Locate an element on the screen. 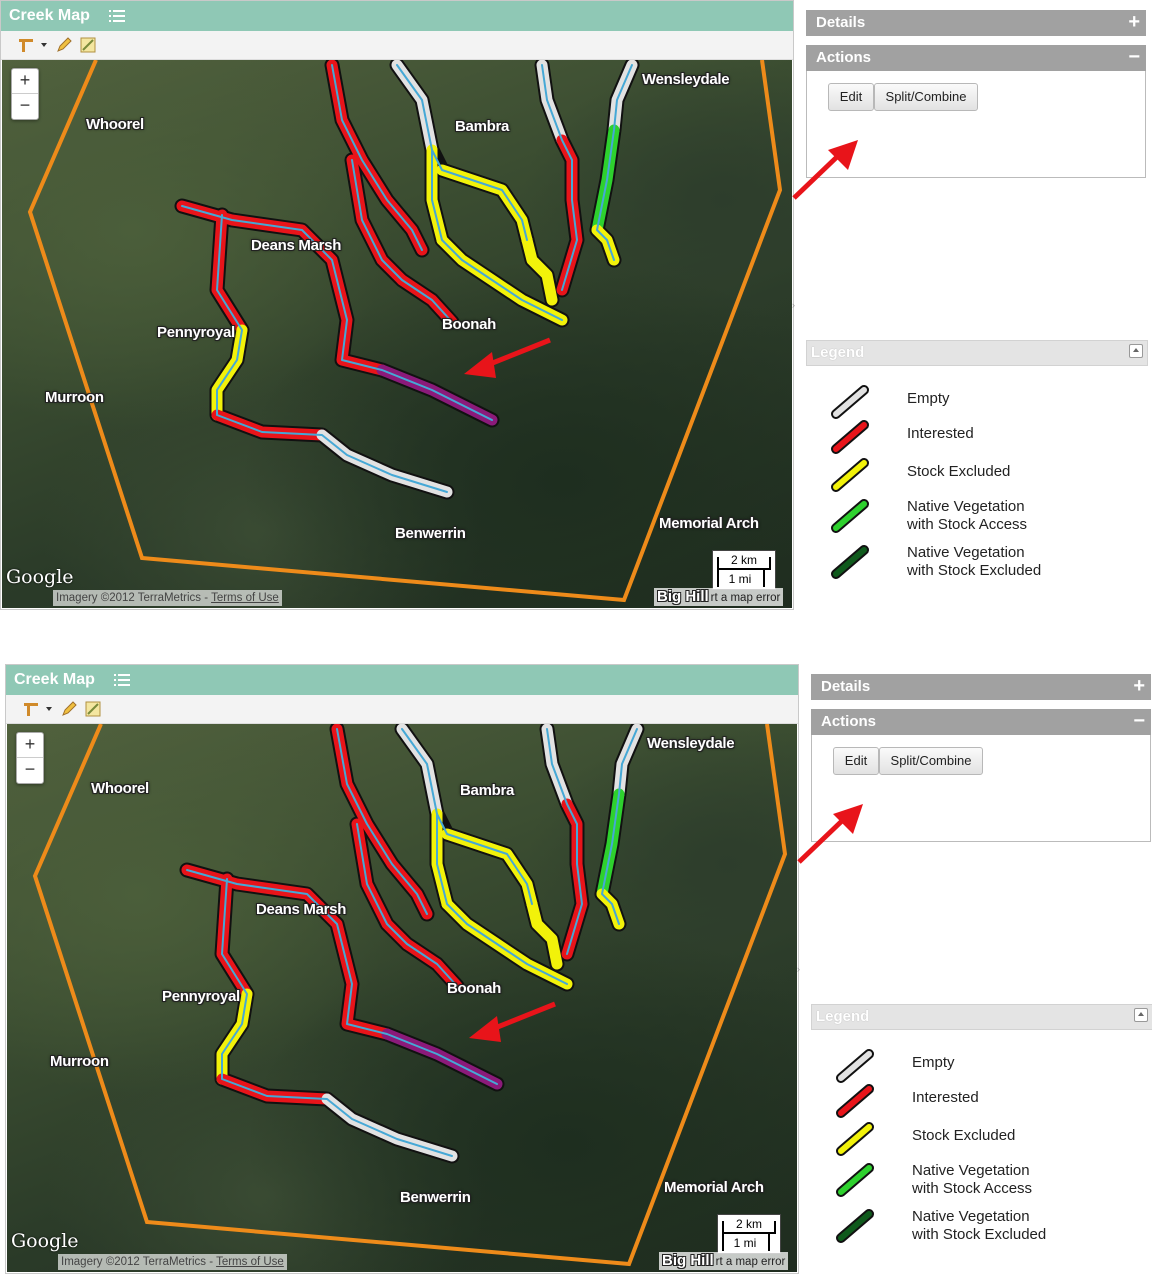 This screenshot has height=1276, width=1152. scale-mi: 1 mi is located at coordinates (740, 579).